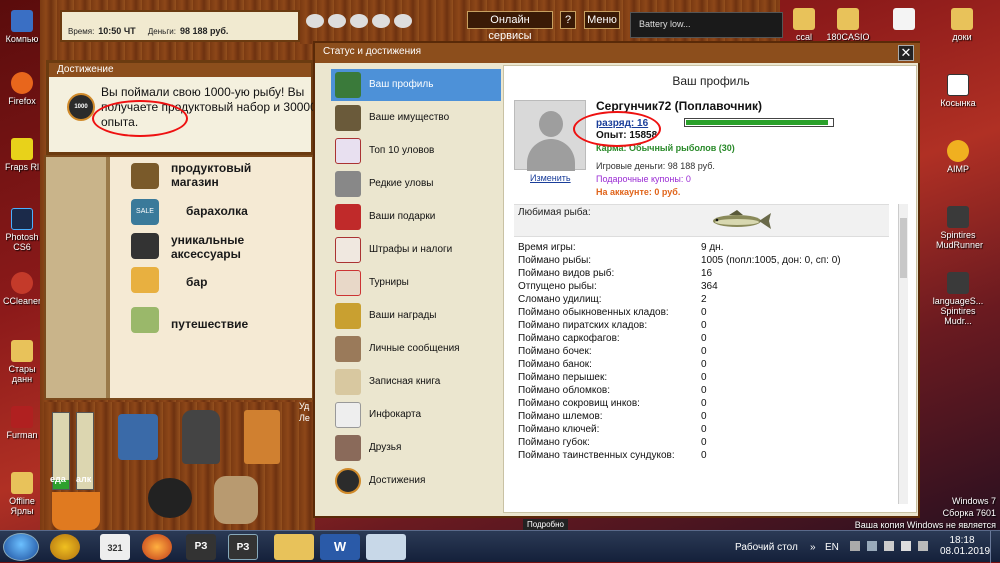 The height and width of the screenshot is (563, 1000). I want to click on explorer-icon, so click(294, 547).